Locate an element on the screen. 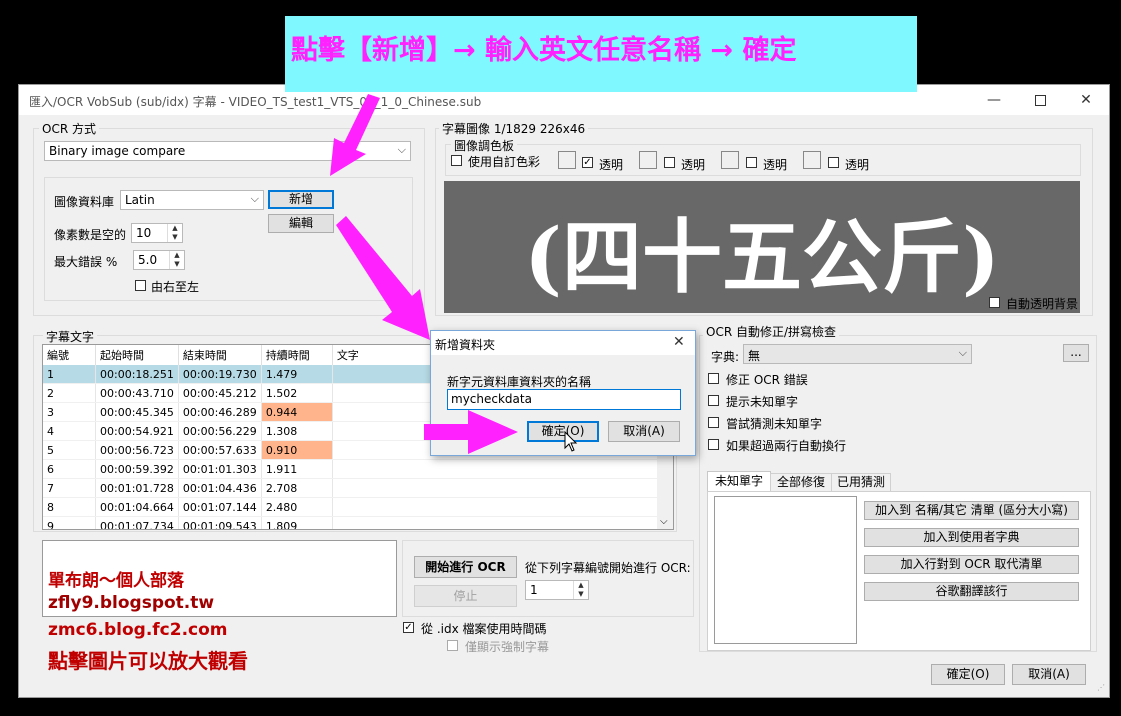  arrow-to-new-button is located at coordinates (355, 135).